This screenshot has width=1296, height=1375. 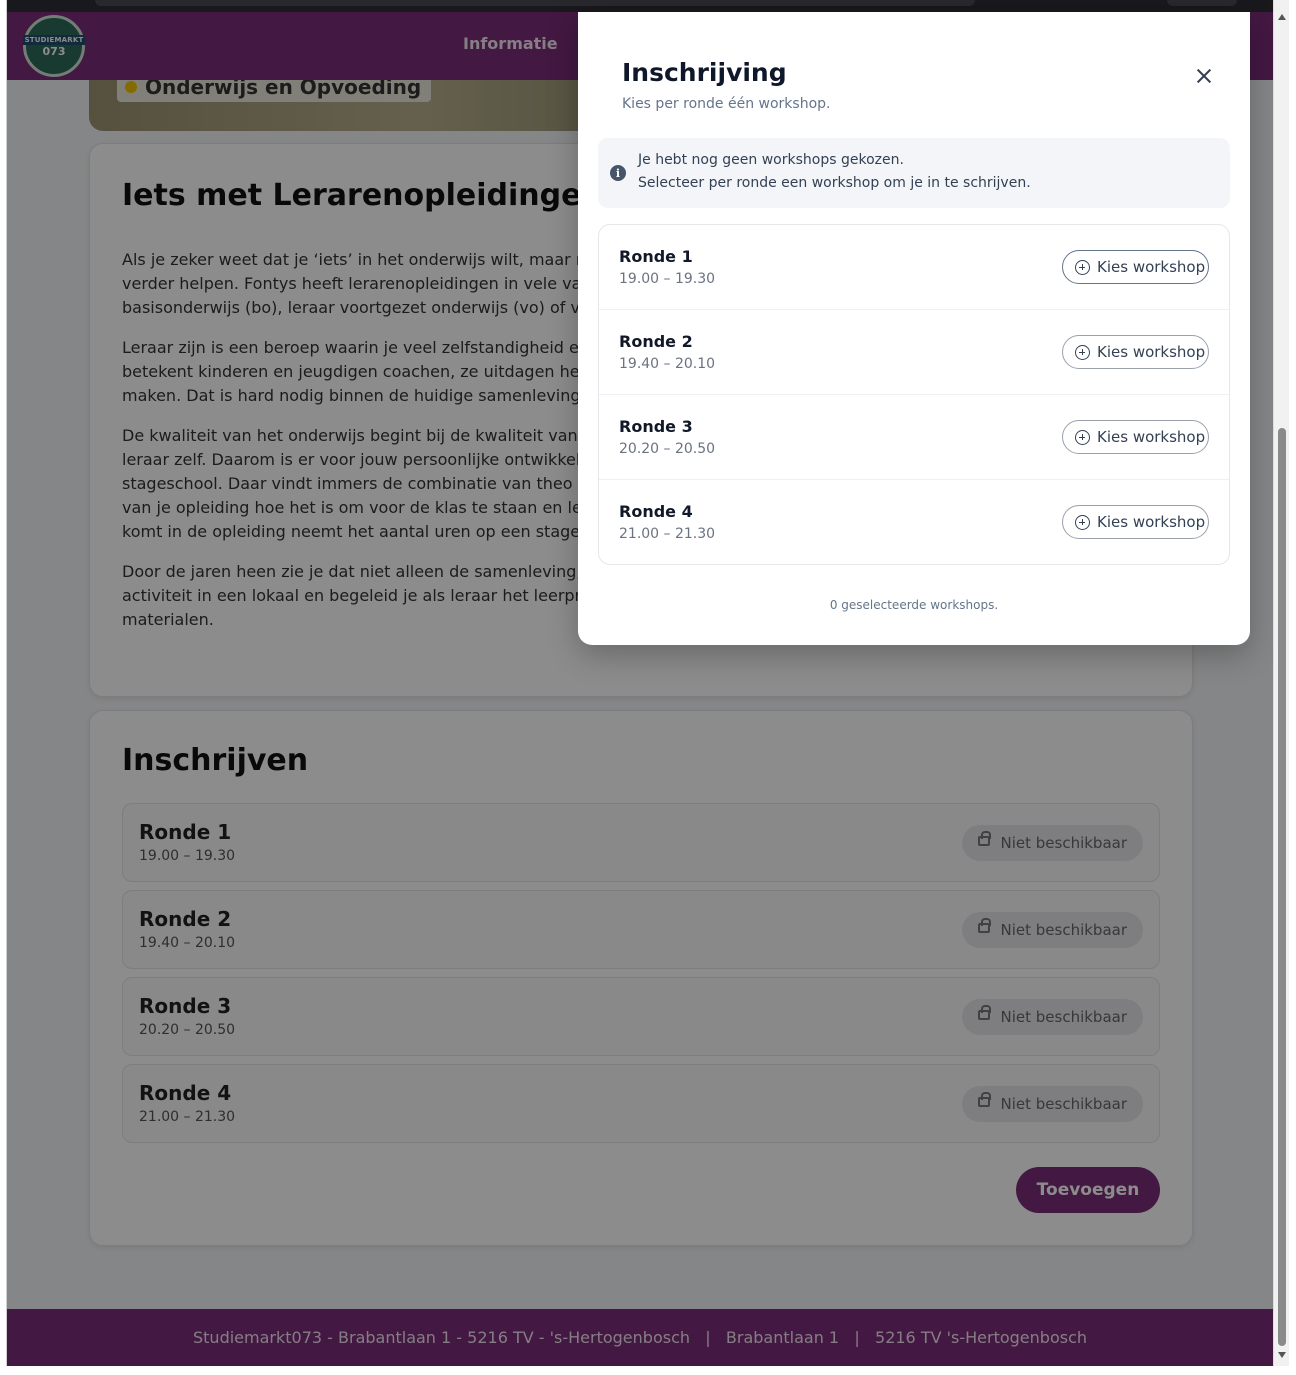 I want to click on list-item: Ronde 2 19.40 – 20.10 Kies workshop, so click(x=914, y=352).